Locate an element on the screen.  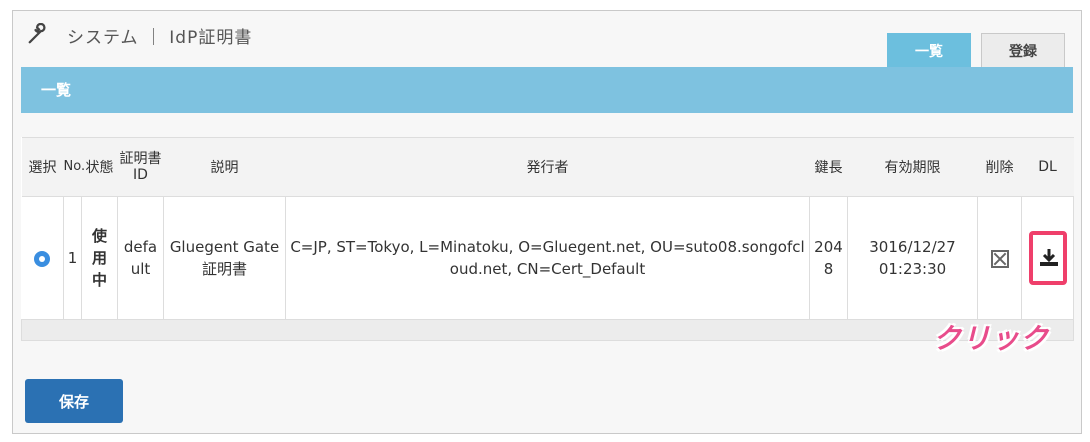
row-cert-id: default is located at coordinates (140, 258).